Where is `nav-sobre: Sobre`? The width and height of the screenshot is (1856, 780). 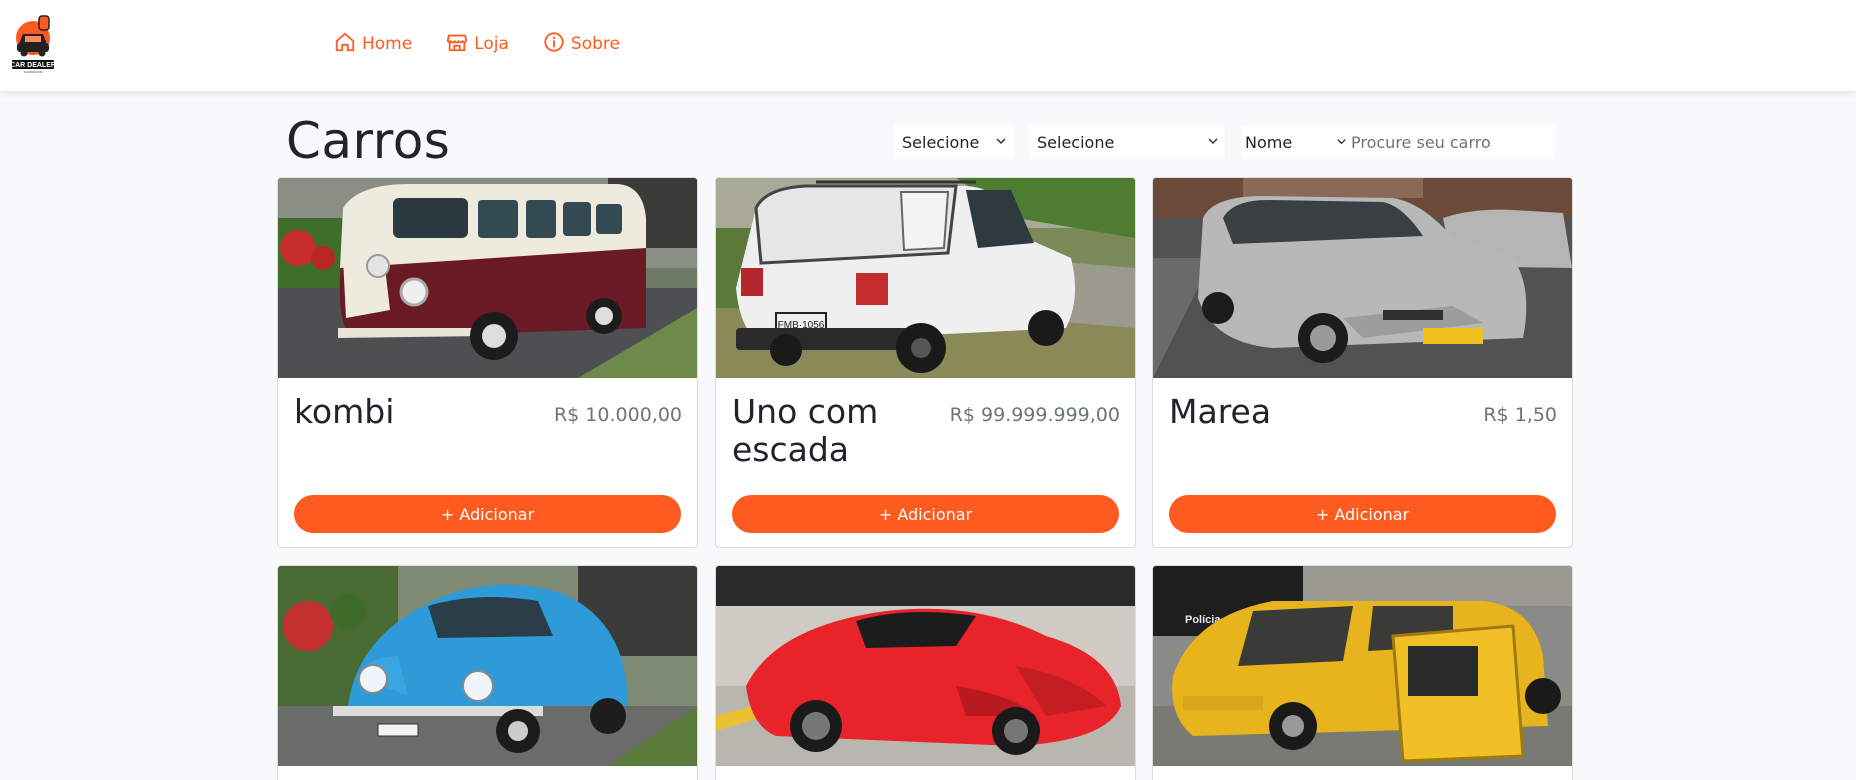
nav-sobre: Sobre is located at coordinates (581, 44).